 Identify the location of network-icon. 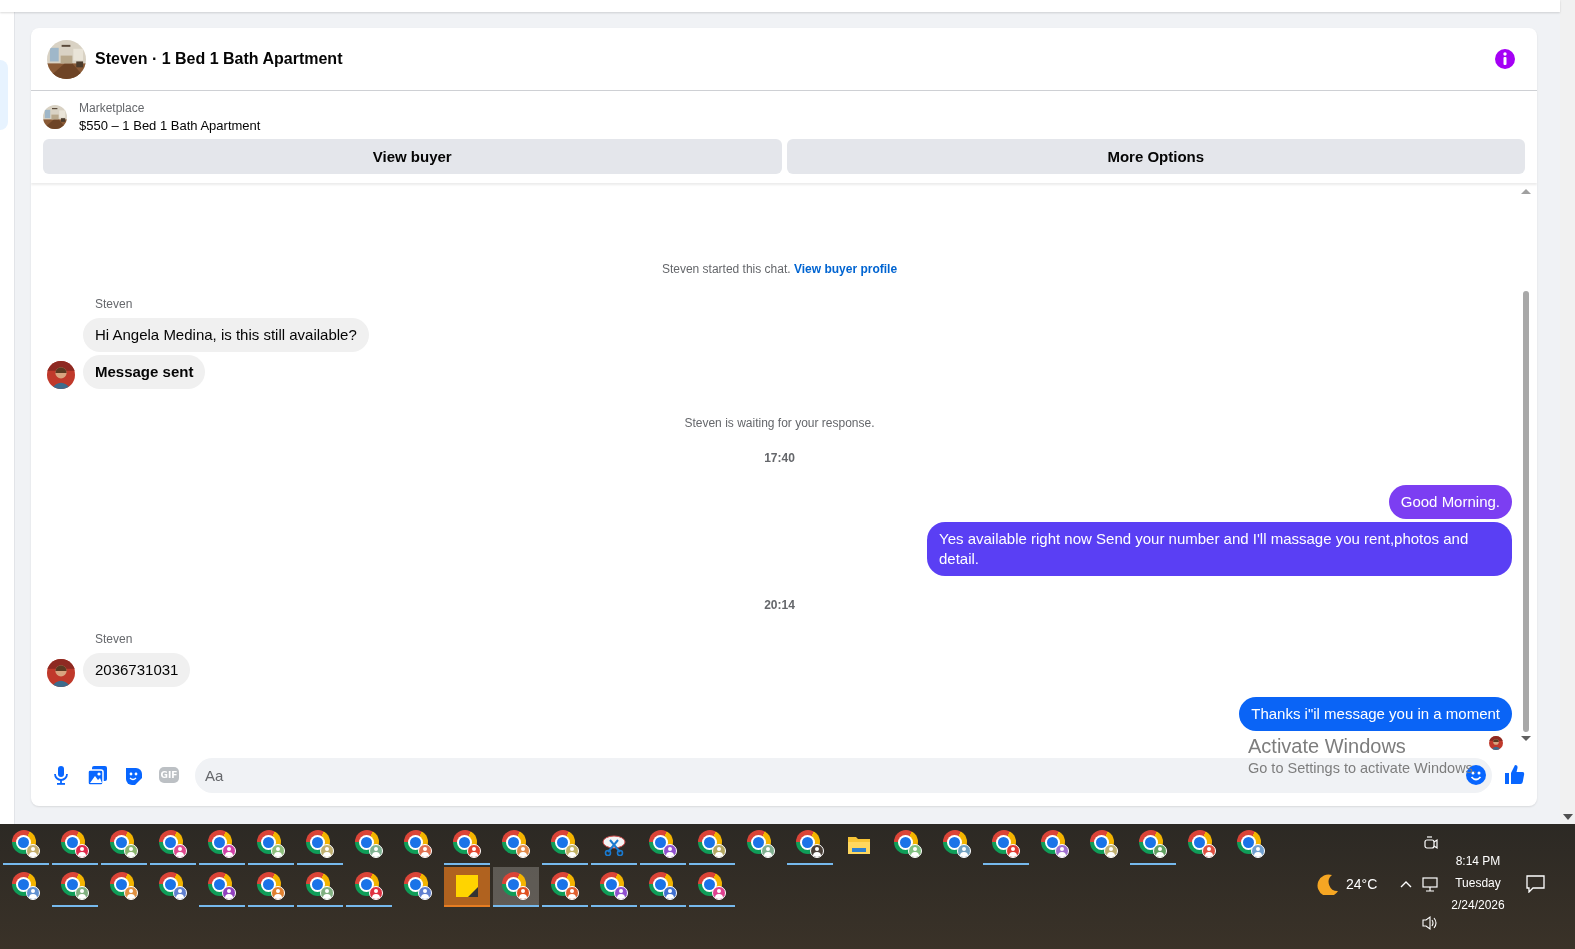
(1430, 884).